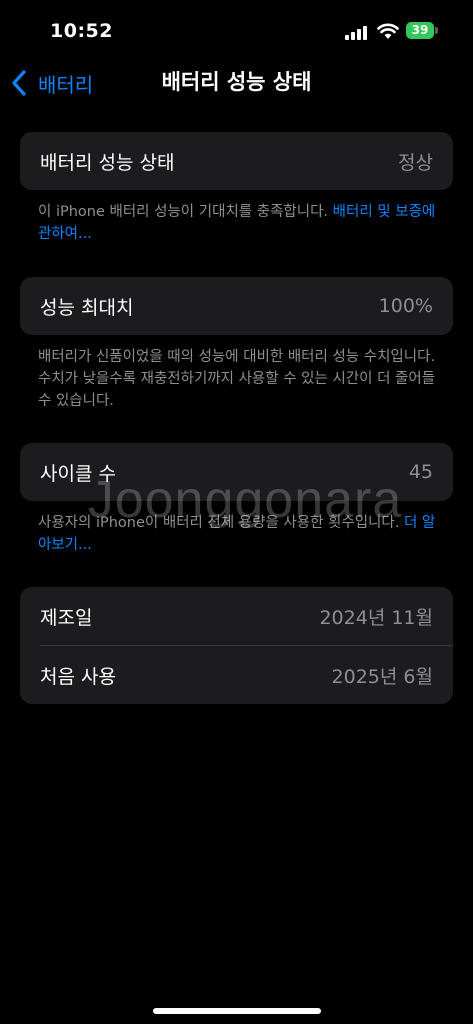  Describe the element at coordinates (66, 617) in the screenshot. I see `manufacture-date-label: 제조일` at that location.